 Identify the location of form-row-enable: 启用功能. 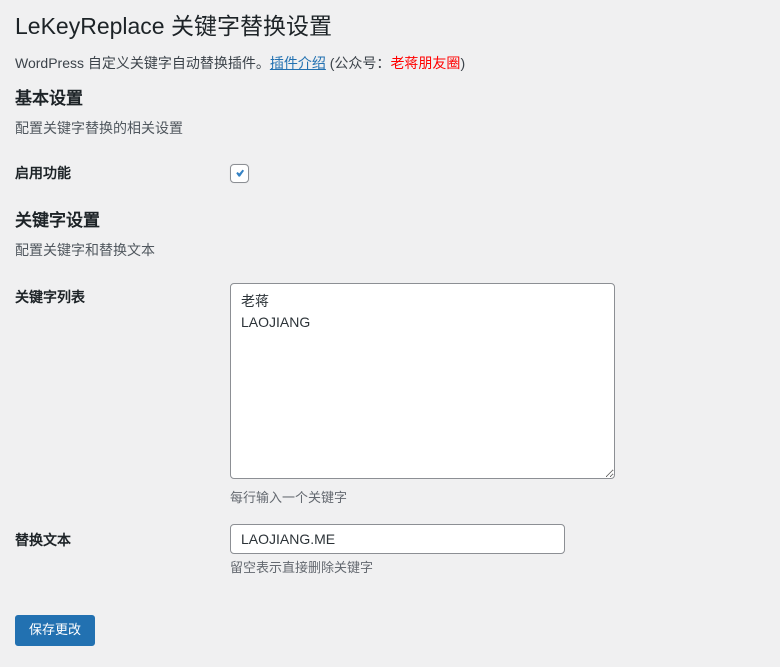
(387, 162).